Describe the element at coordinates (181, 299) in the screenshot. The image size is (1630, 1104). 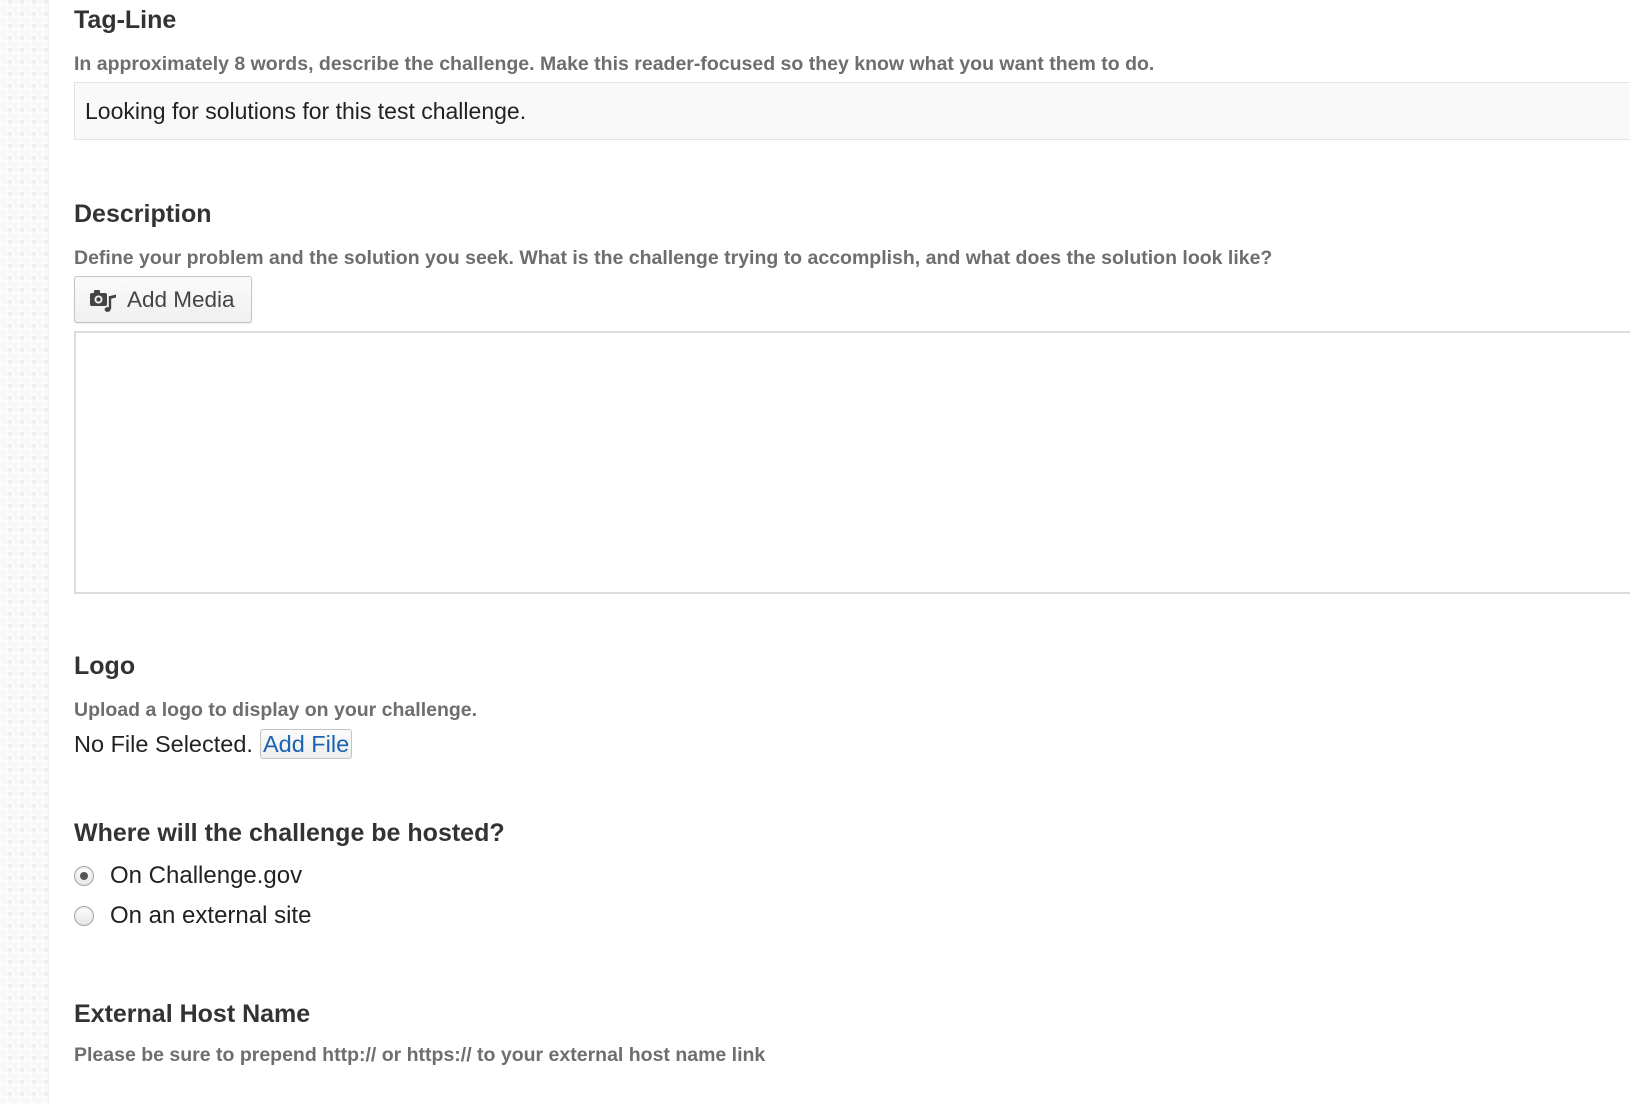
I see `add-media-label: Add Media` at that location.